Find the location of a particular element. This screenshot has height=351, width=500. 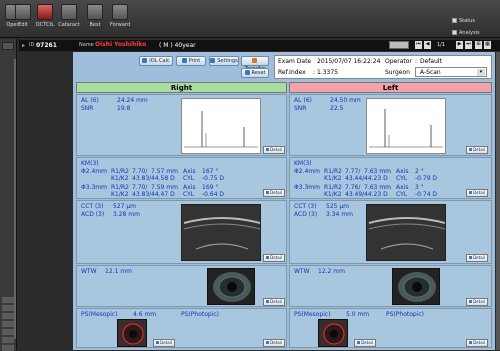

ref-index-value: 1.3375 is located at coordinates (327, 72).